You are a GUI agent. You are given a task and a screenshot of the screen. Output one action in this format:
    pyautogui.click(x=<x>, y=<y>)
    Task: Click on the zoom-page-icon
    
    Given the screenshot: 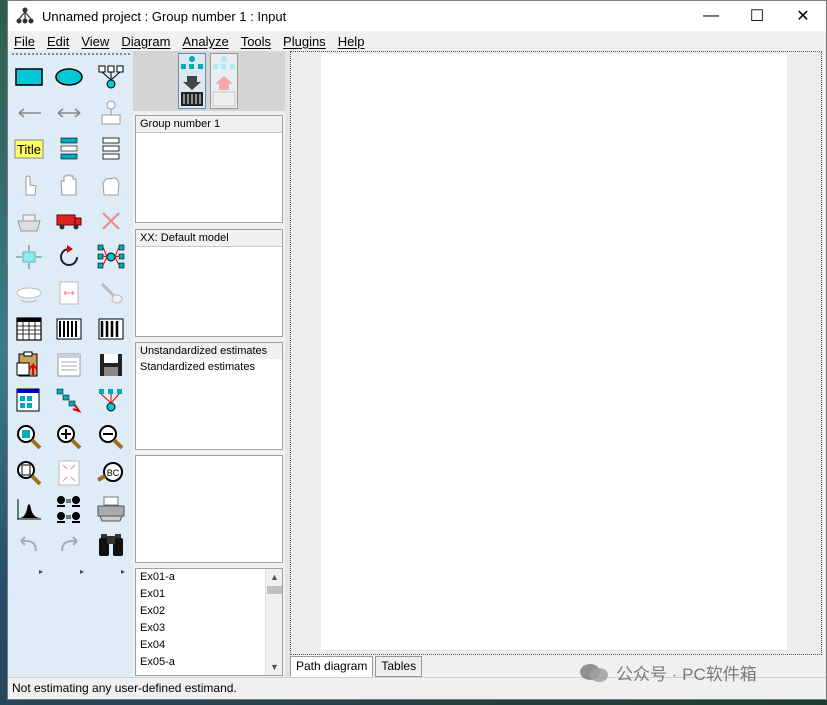 What is the action you would take?
    pyautogui.click(x=29, y=473)
    